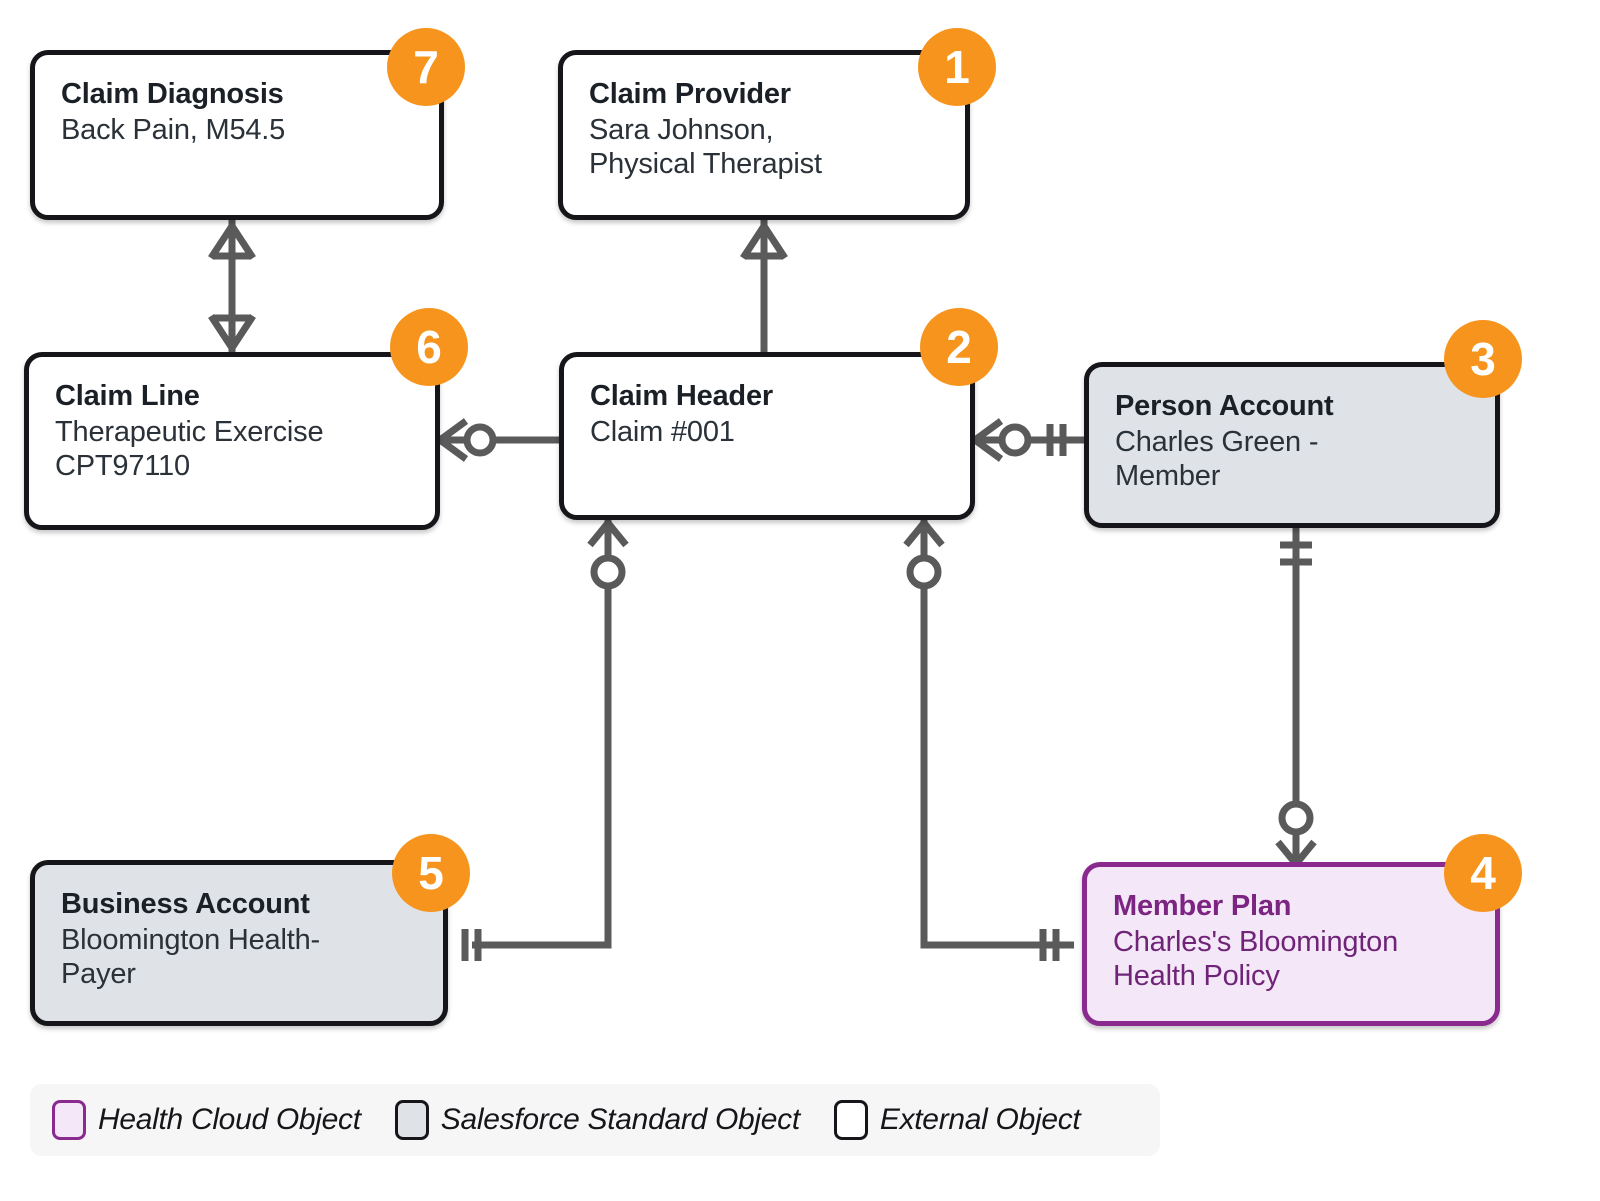 The height and width of the screenshot is (1201, 1600). Describe the element at coordinates (232, 242) in the screenshot. I see `notation-one-or-many-diagnosis` at that location.